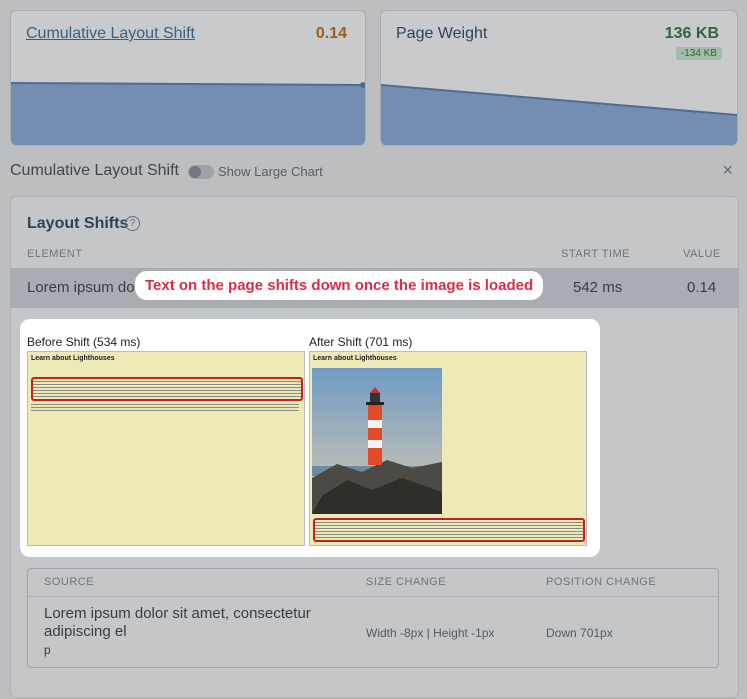  What do you see at coordinates (177, 613) in the screenshot?
I see `source-line-1: Lorem ipsum dolor sit amet, consectetur` at bounding box center [177, 613].